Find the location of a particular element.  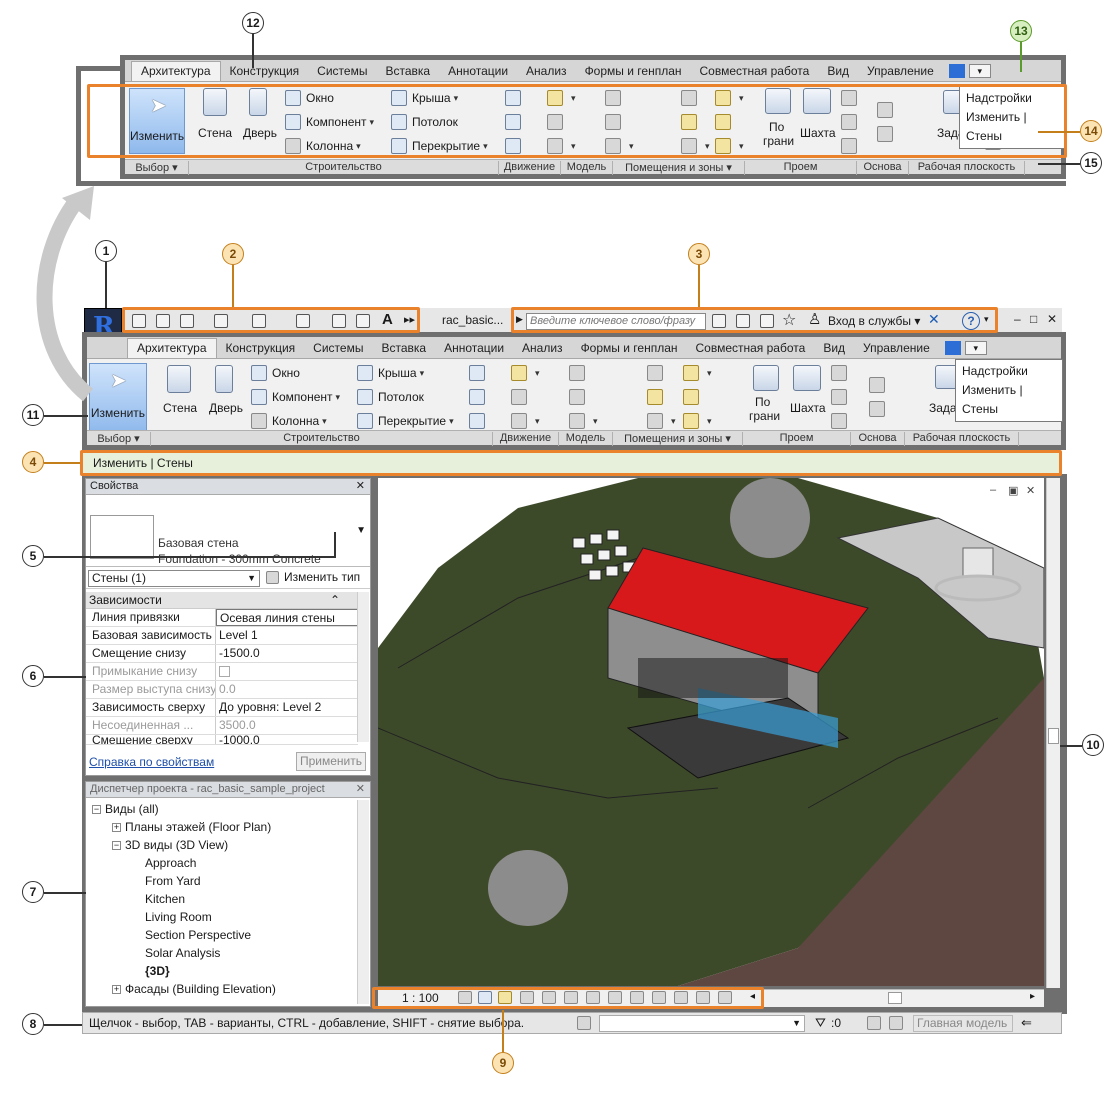

type-dropdown-icon: ▼ is located at coordinates (361, 530).